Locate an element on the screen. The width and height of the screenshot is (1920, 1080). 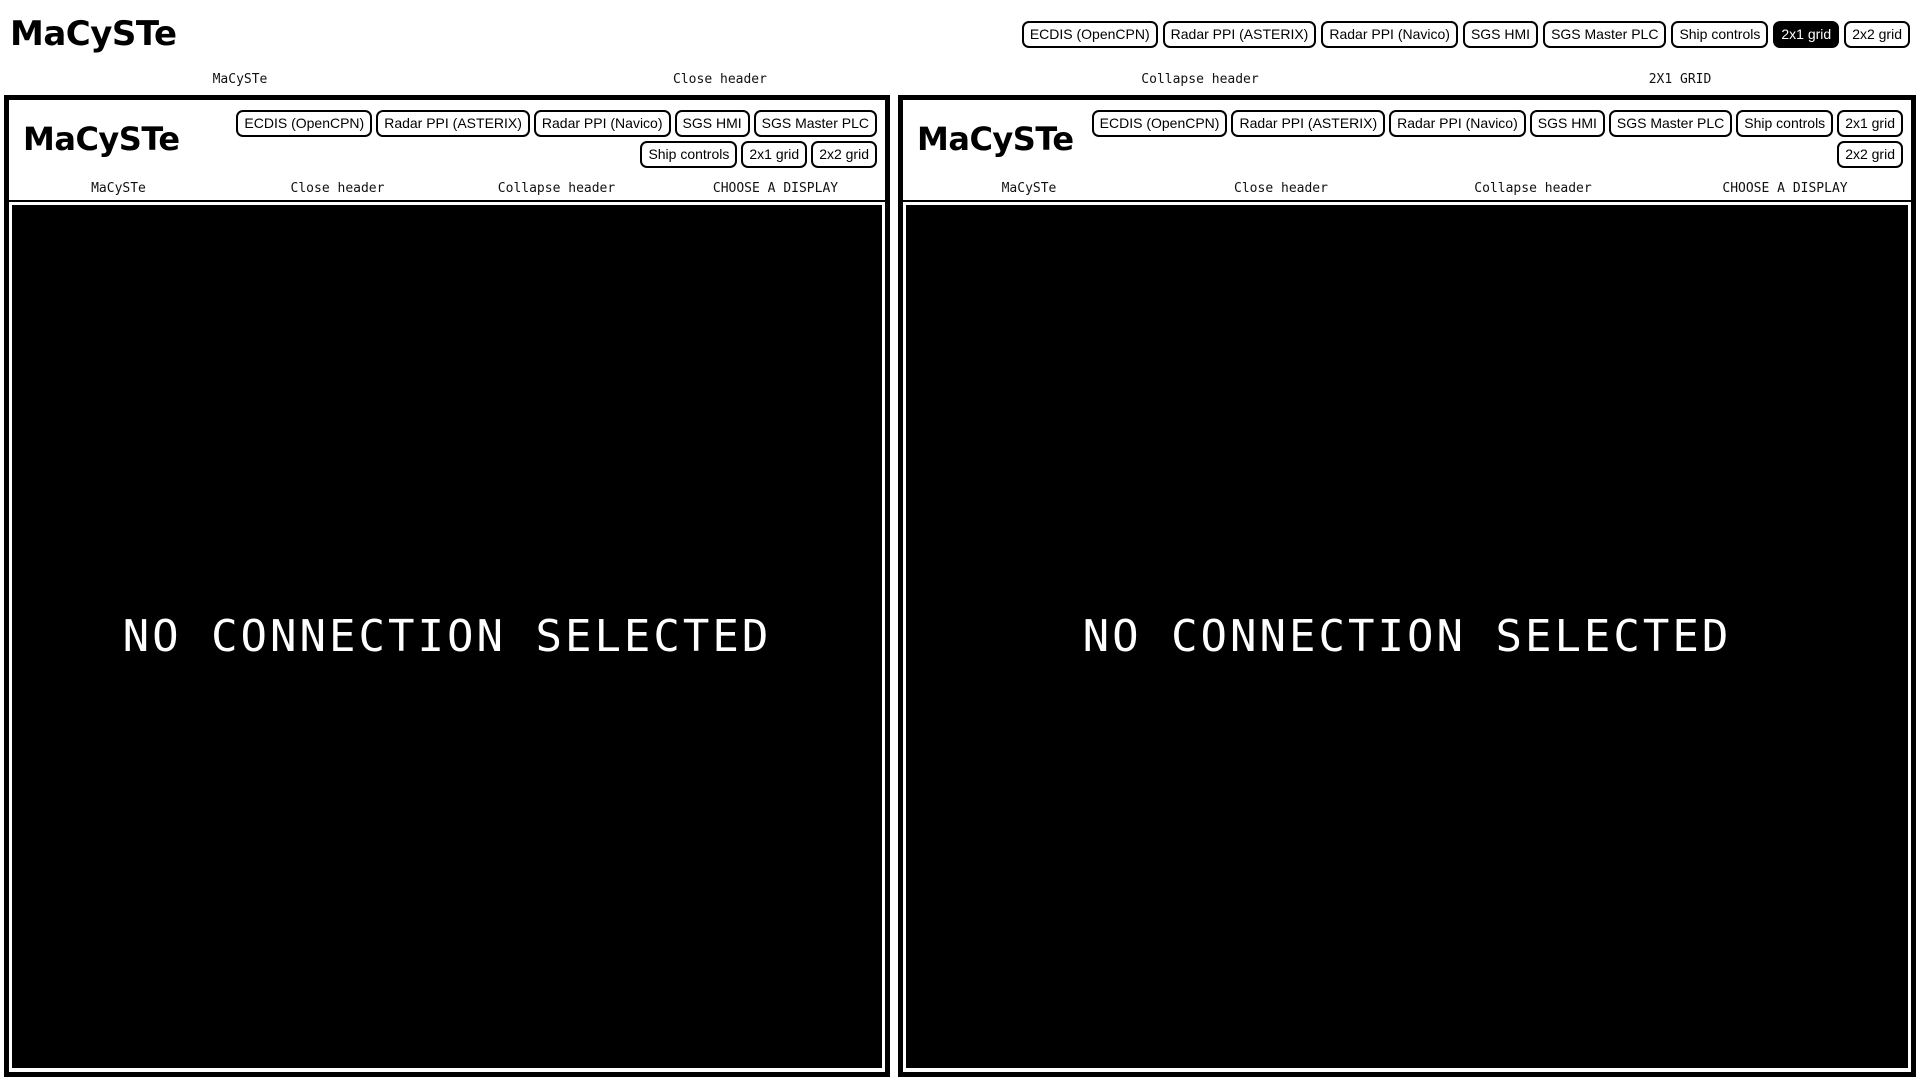
panel-1-button-2x1-grid: 2x1 grid is located at coordinates (774, 154).